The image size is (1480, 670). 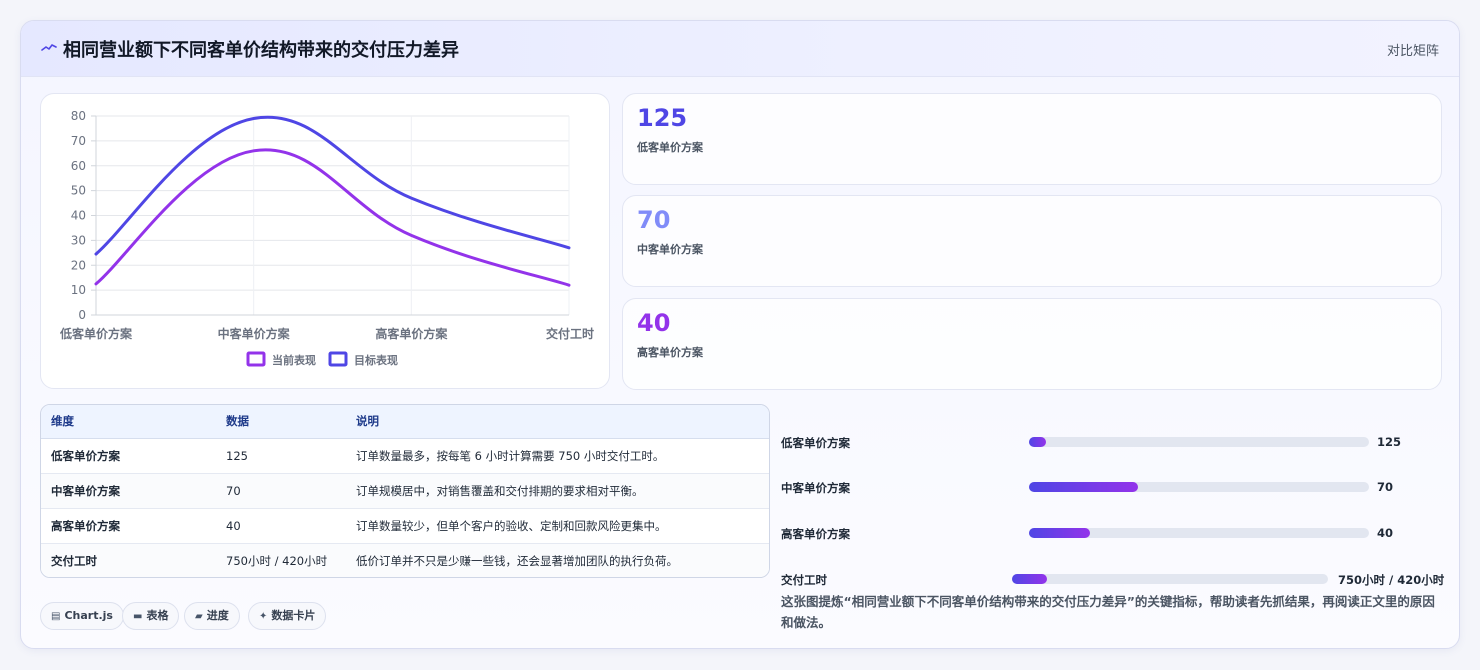 What do you see at coordinates (557, 491) in the screenshot?
I see `table-cell: 订单规模居中，对销售覆盖和交付排期的要求相对平衡。` at bounding box center [557, 491].